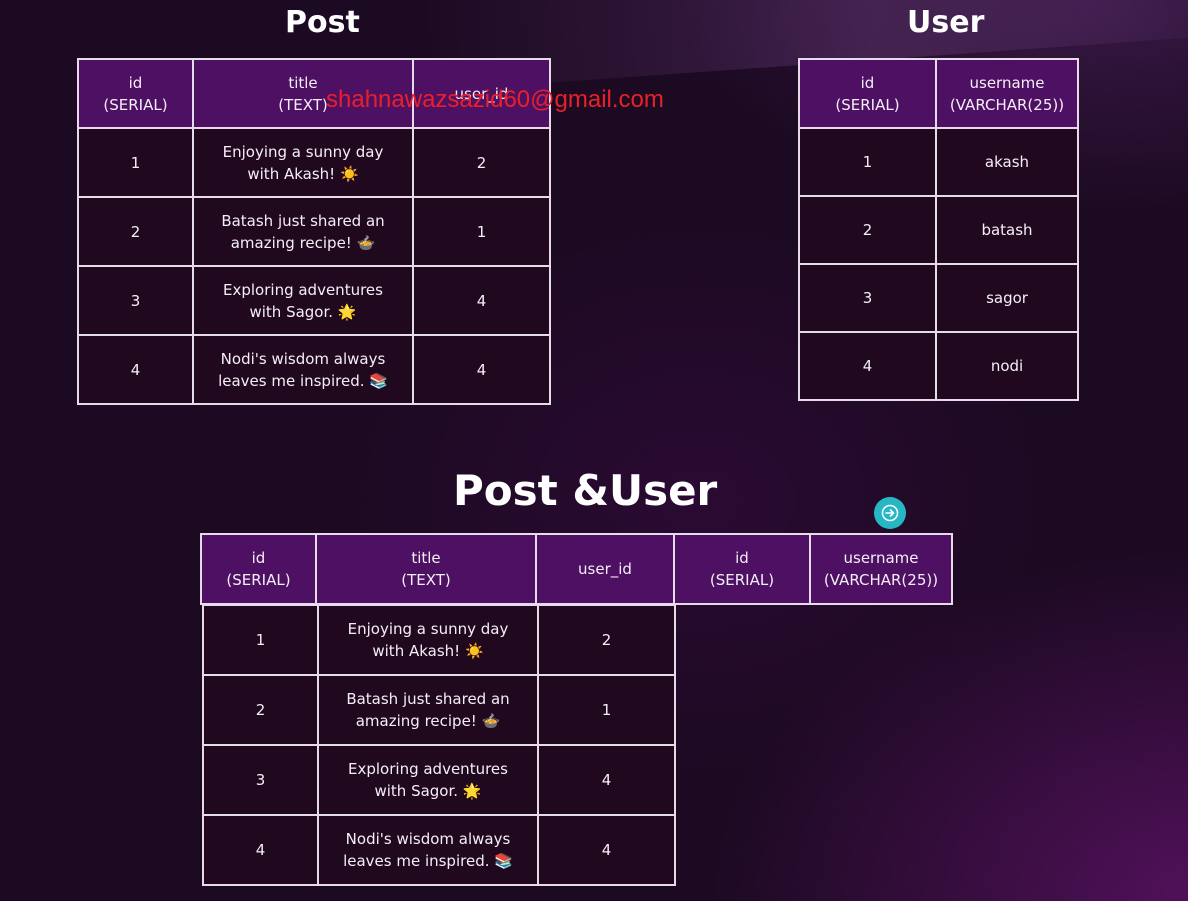 This screenshot has width=1188, height=901. Describe the element at coordinates (426, 569) in the screenshot. I see `join-header-title: title (TEXT)` at that location.